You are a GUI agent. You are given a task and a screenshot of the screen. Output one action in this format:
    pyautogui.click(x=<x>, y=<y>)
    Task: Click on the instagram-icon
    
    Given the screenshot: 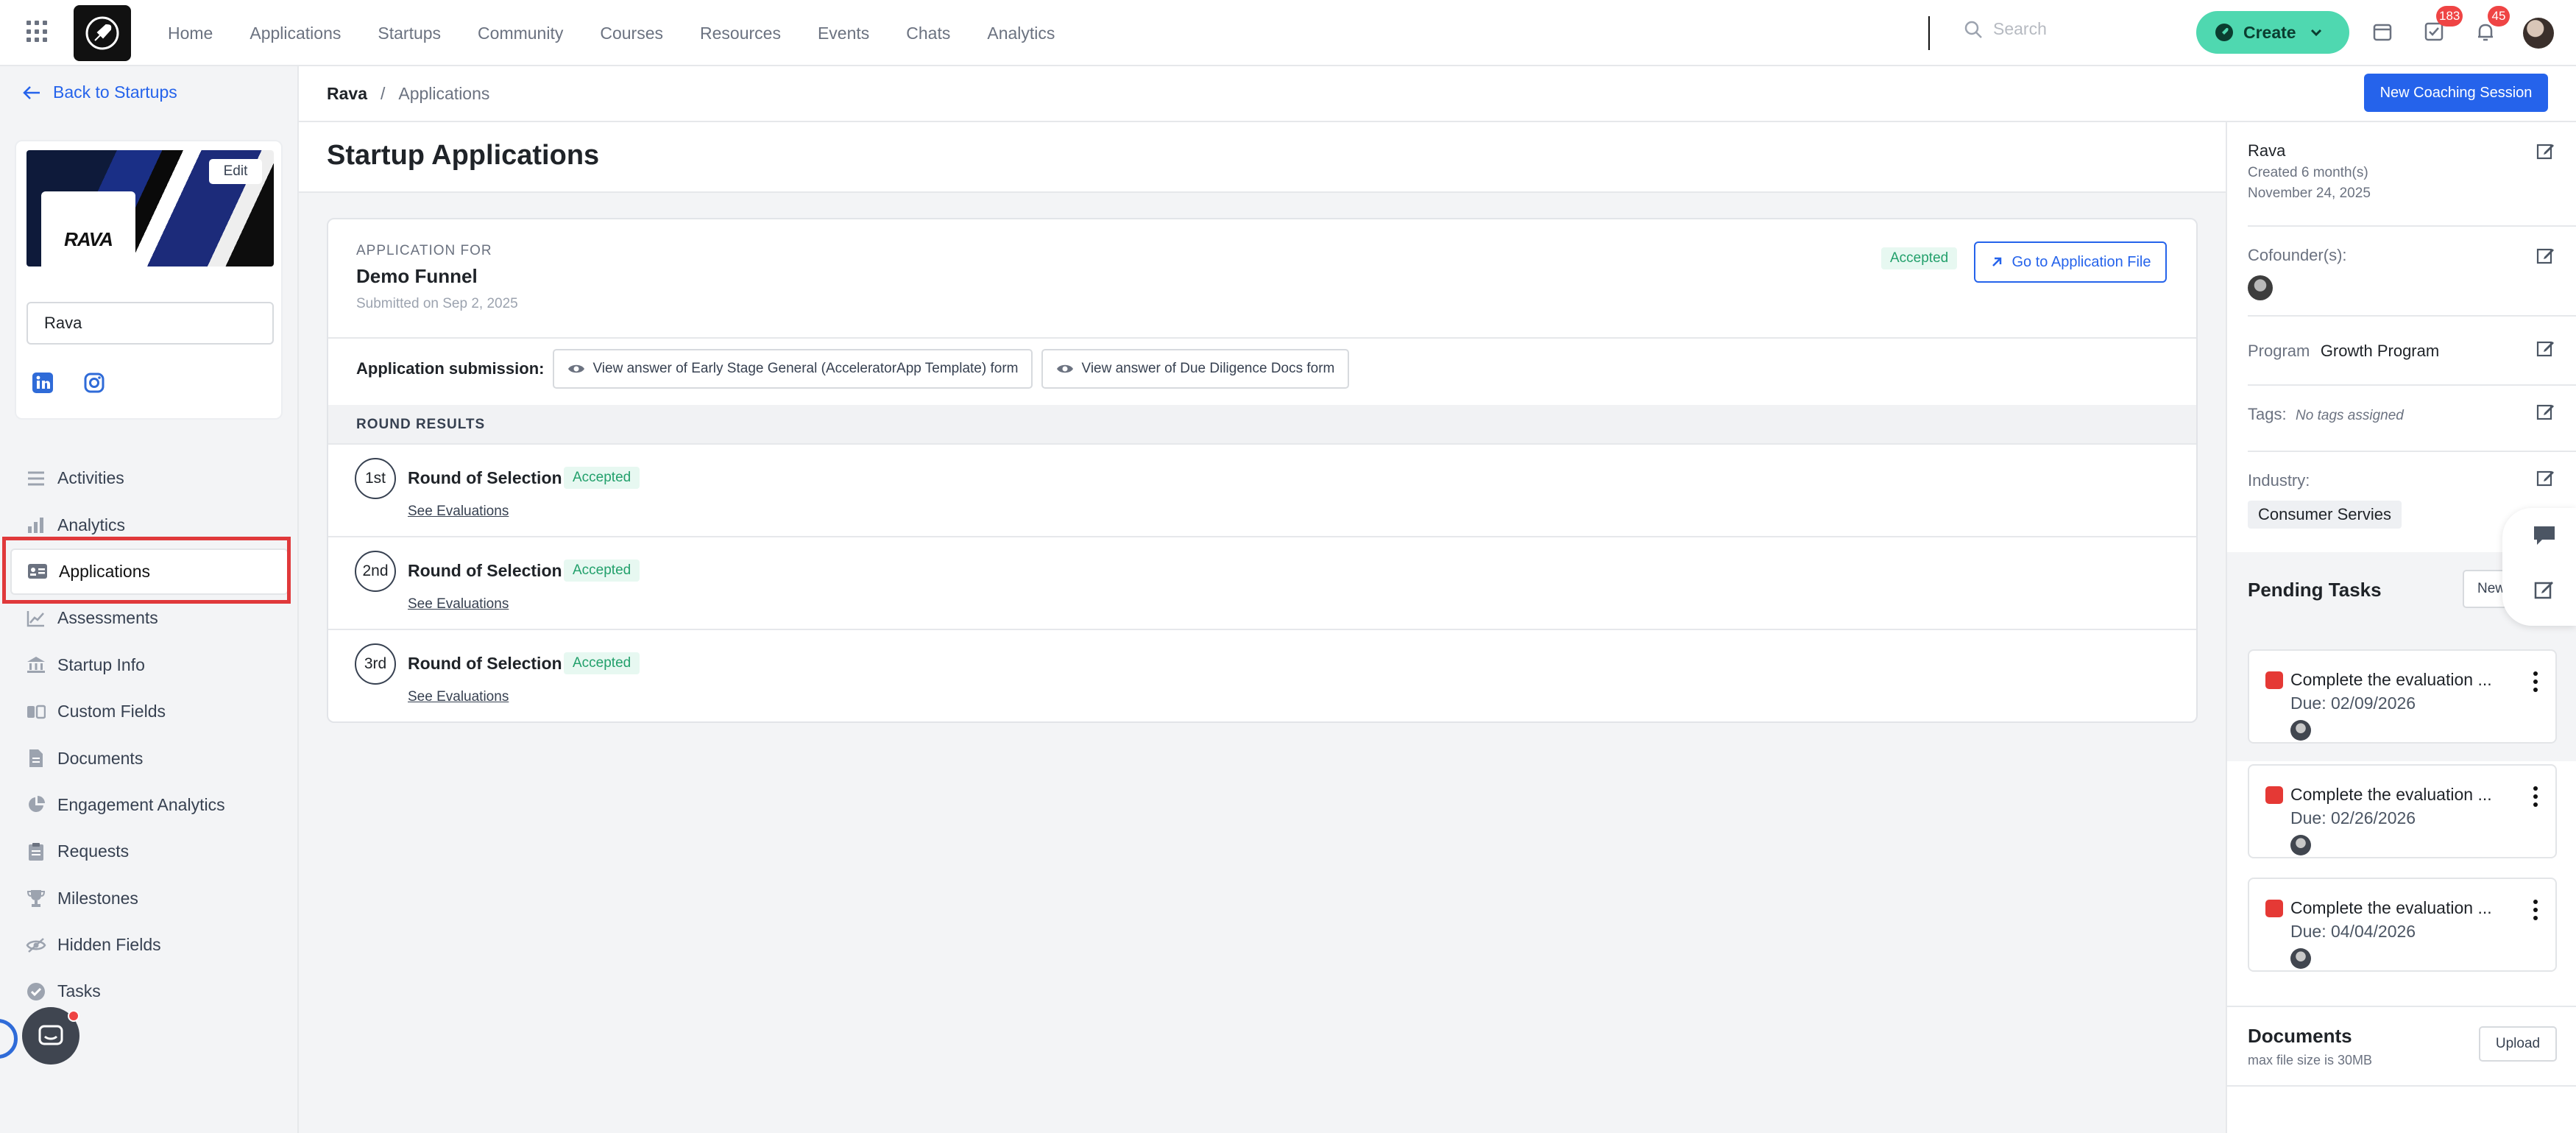 What is the action you would take?
    pyautogui.click(x=94, y=383)
    